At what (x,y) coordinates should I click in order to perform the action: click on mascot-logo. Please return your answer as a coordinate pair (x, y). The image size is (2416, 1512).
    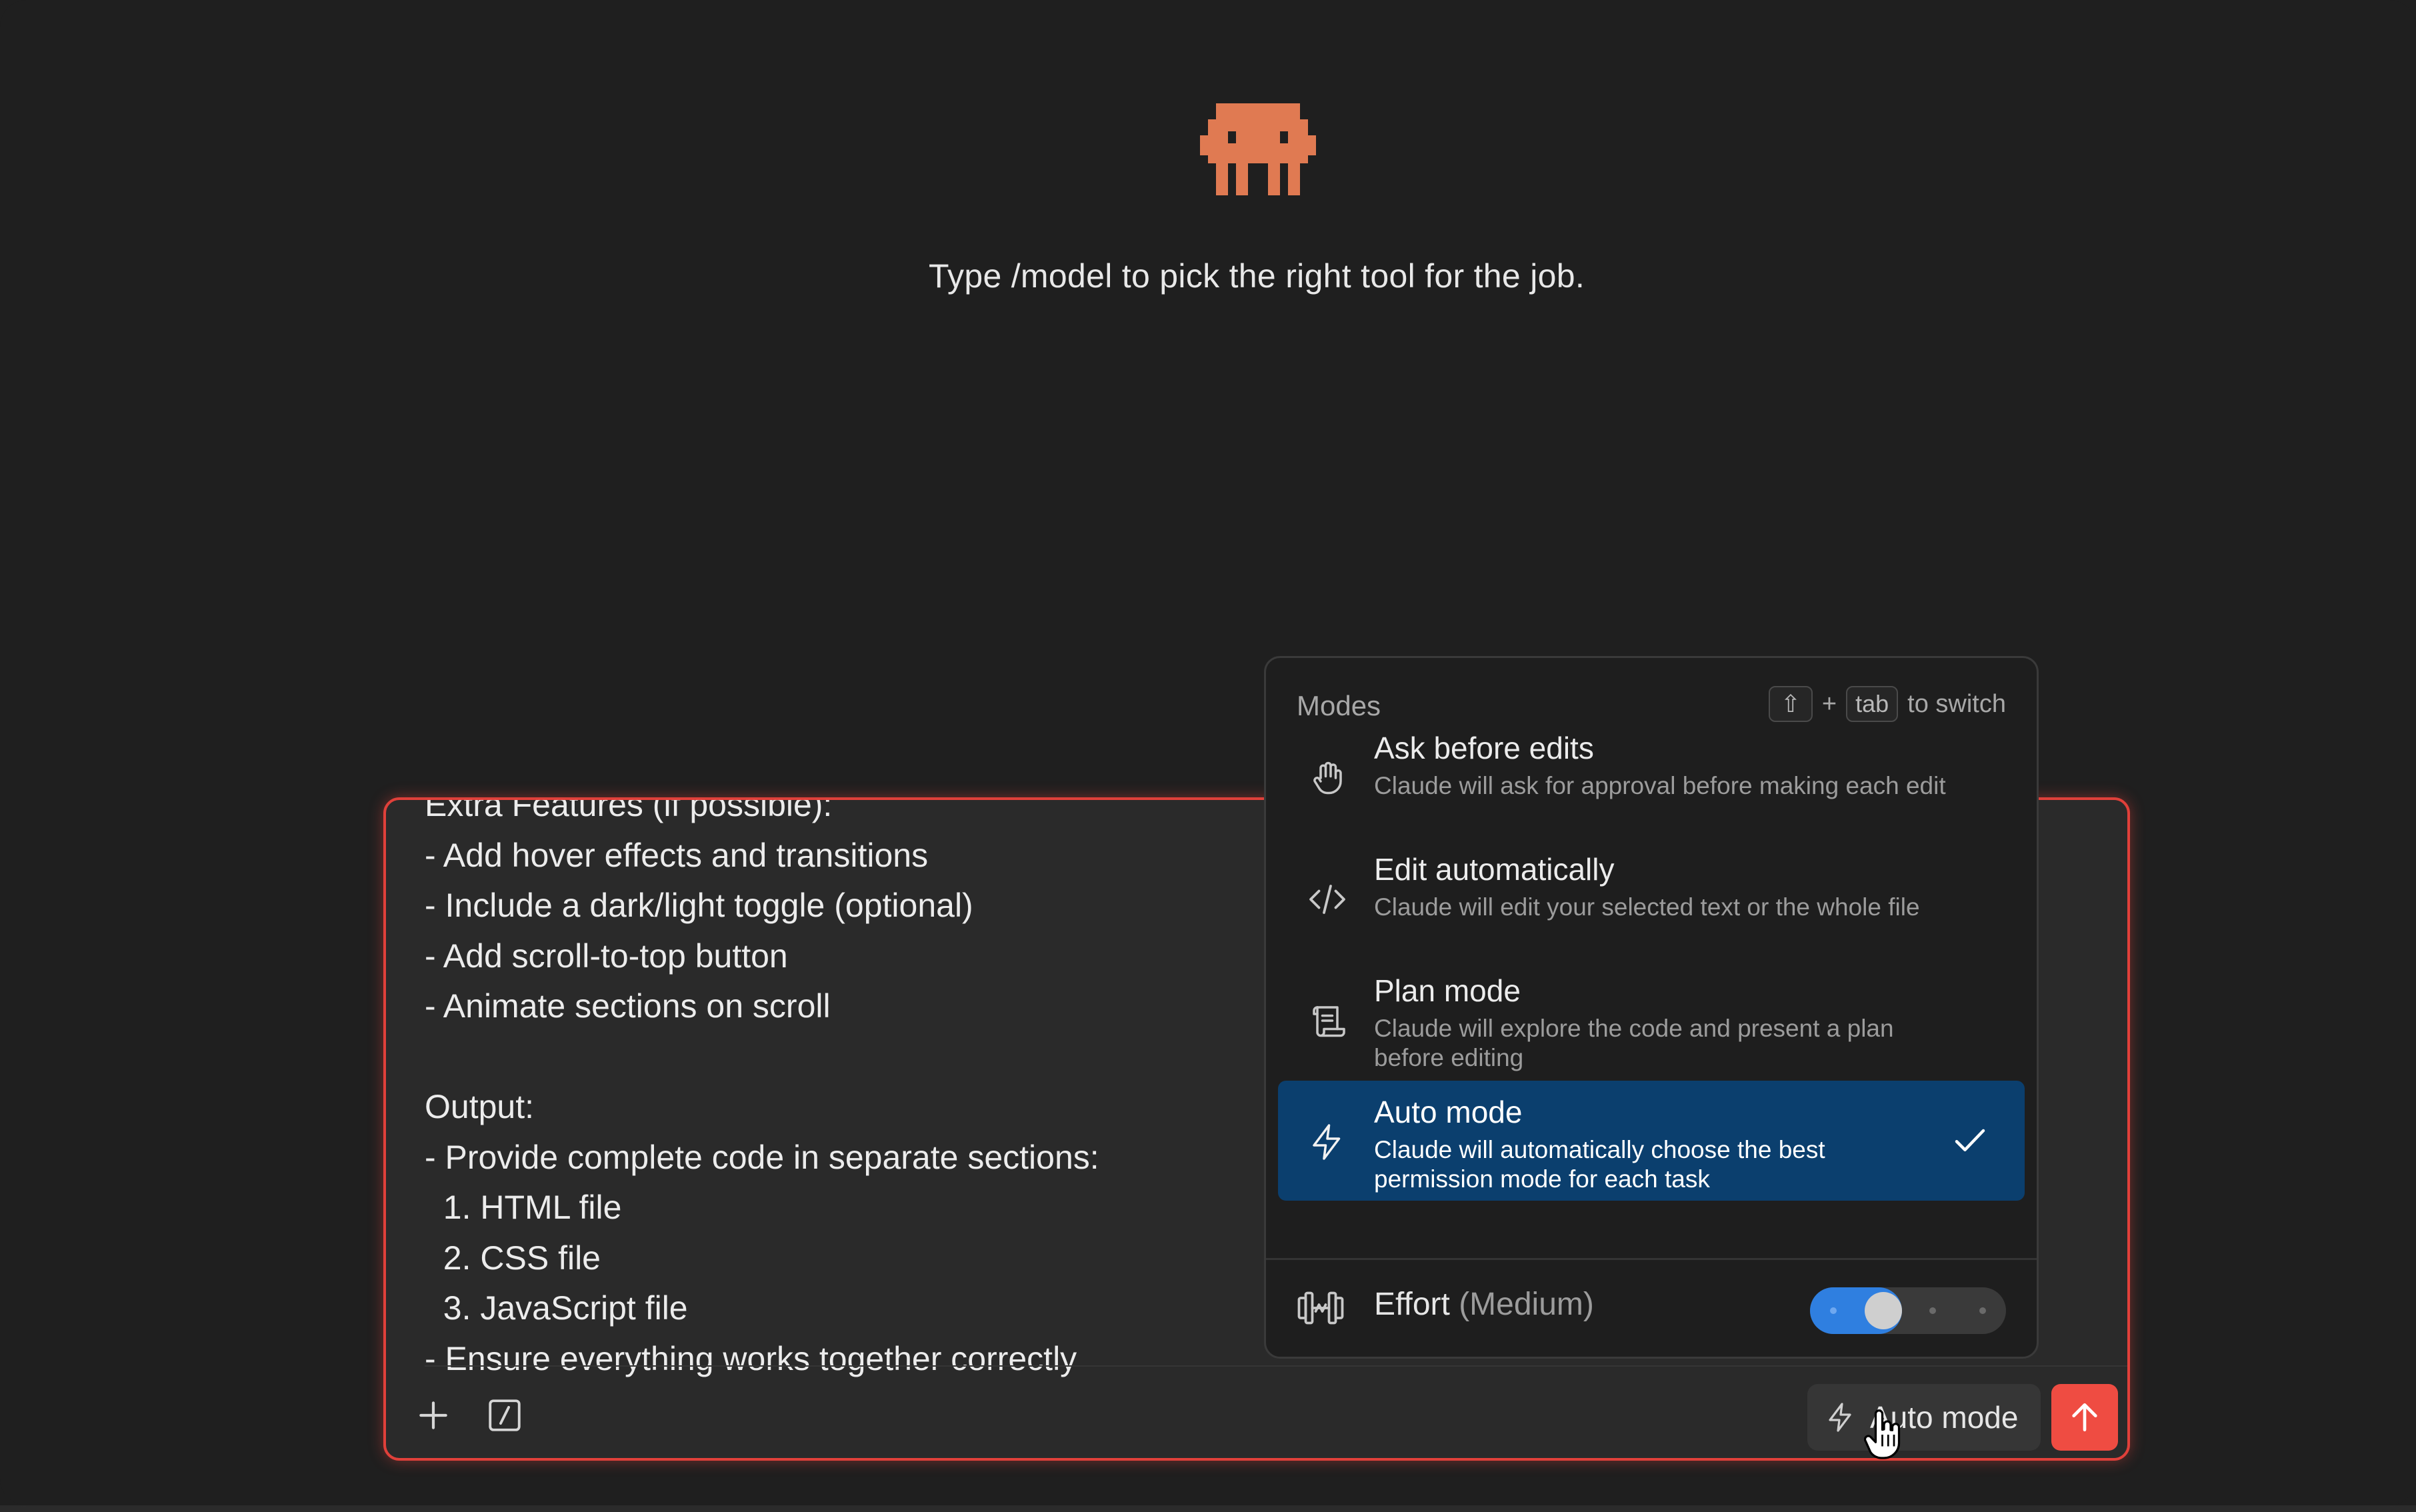
    Looking at the image, I should click on (1258, 149).